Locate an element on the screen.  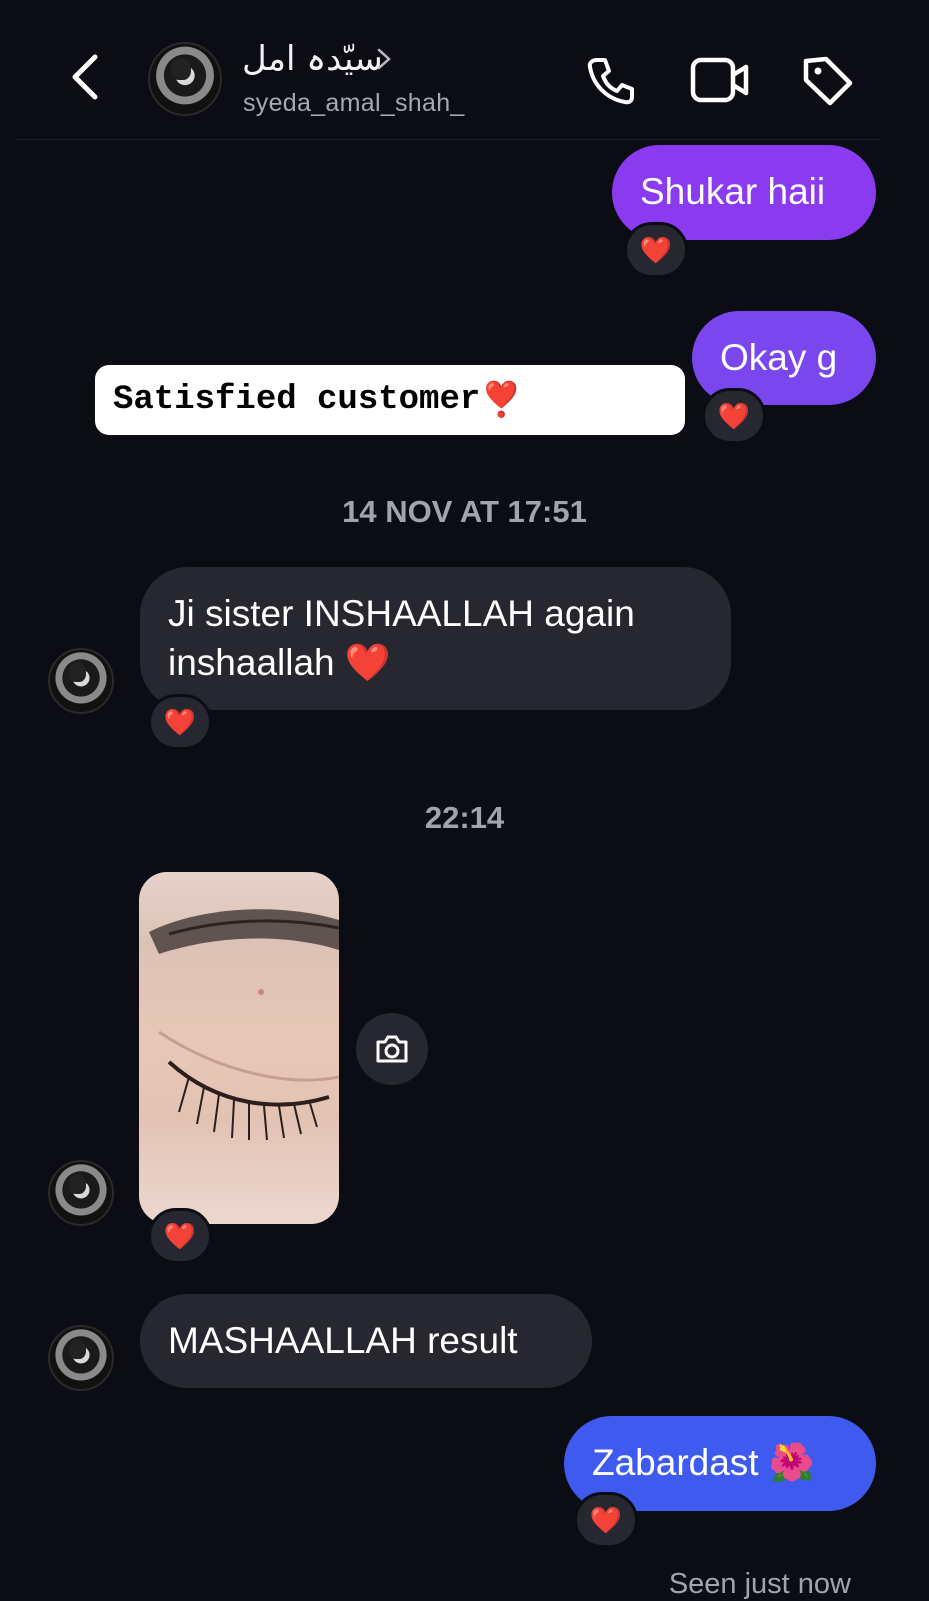
satisfied-customer-sticker: Satisfied customer ❣️ is located at coordinates (390, 400).